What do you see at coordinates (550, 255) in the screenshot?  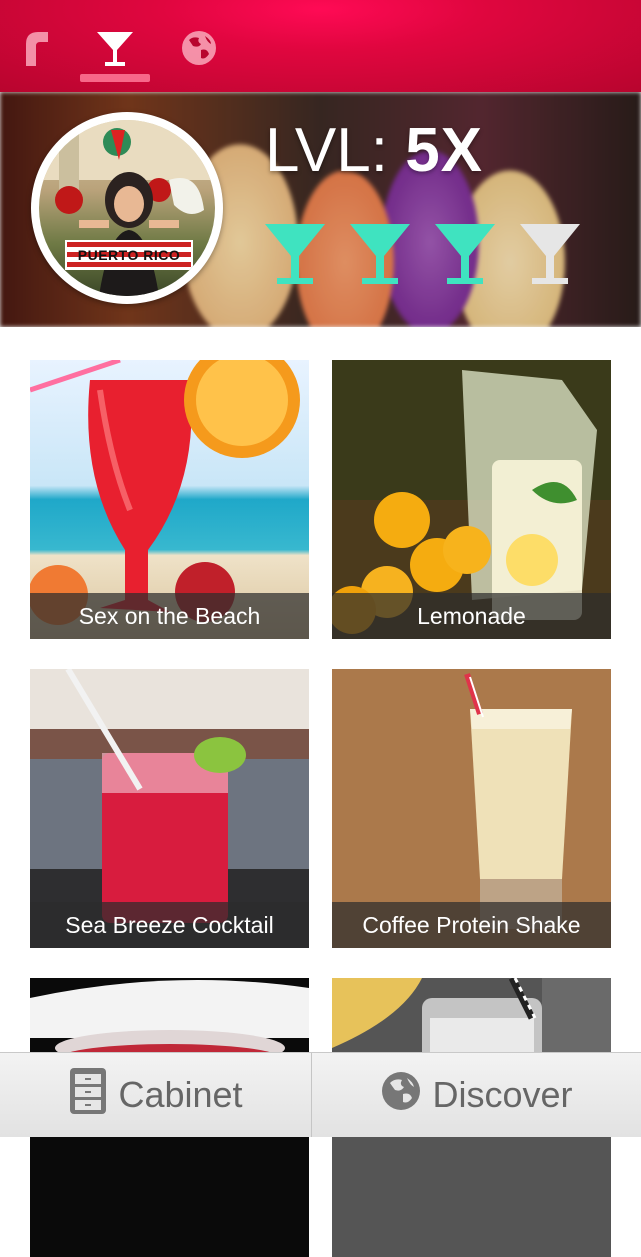 I see `level-glass-empty-icon` at bounding box center [550, 255].